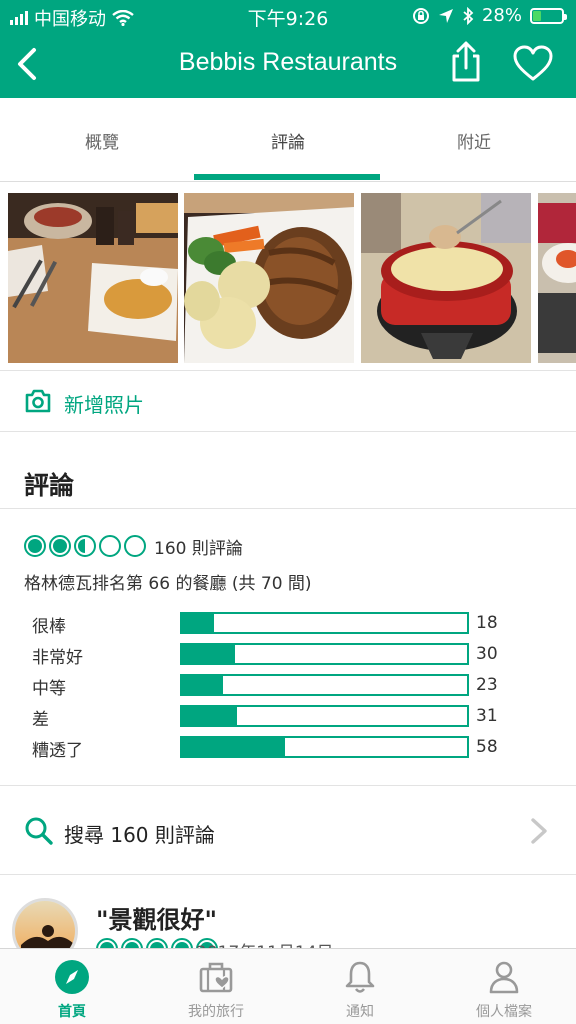  I want to click on add-photo-row: 新增照片, so click(288, 401).